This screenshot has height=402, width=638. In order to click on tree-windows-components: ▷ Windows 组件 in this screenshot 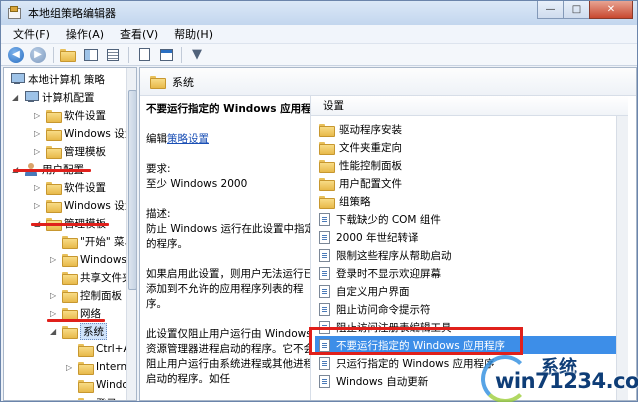, I will do `click(93, 259)`.